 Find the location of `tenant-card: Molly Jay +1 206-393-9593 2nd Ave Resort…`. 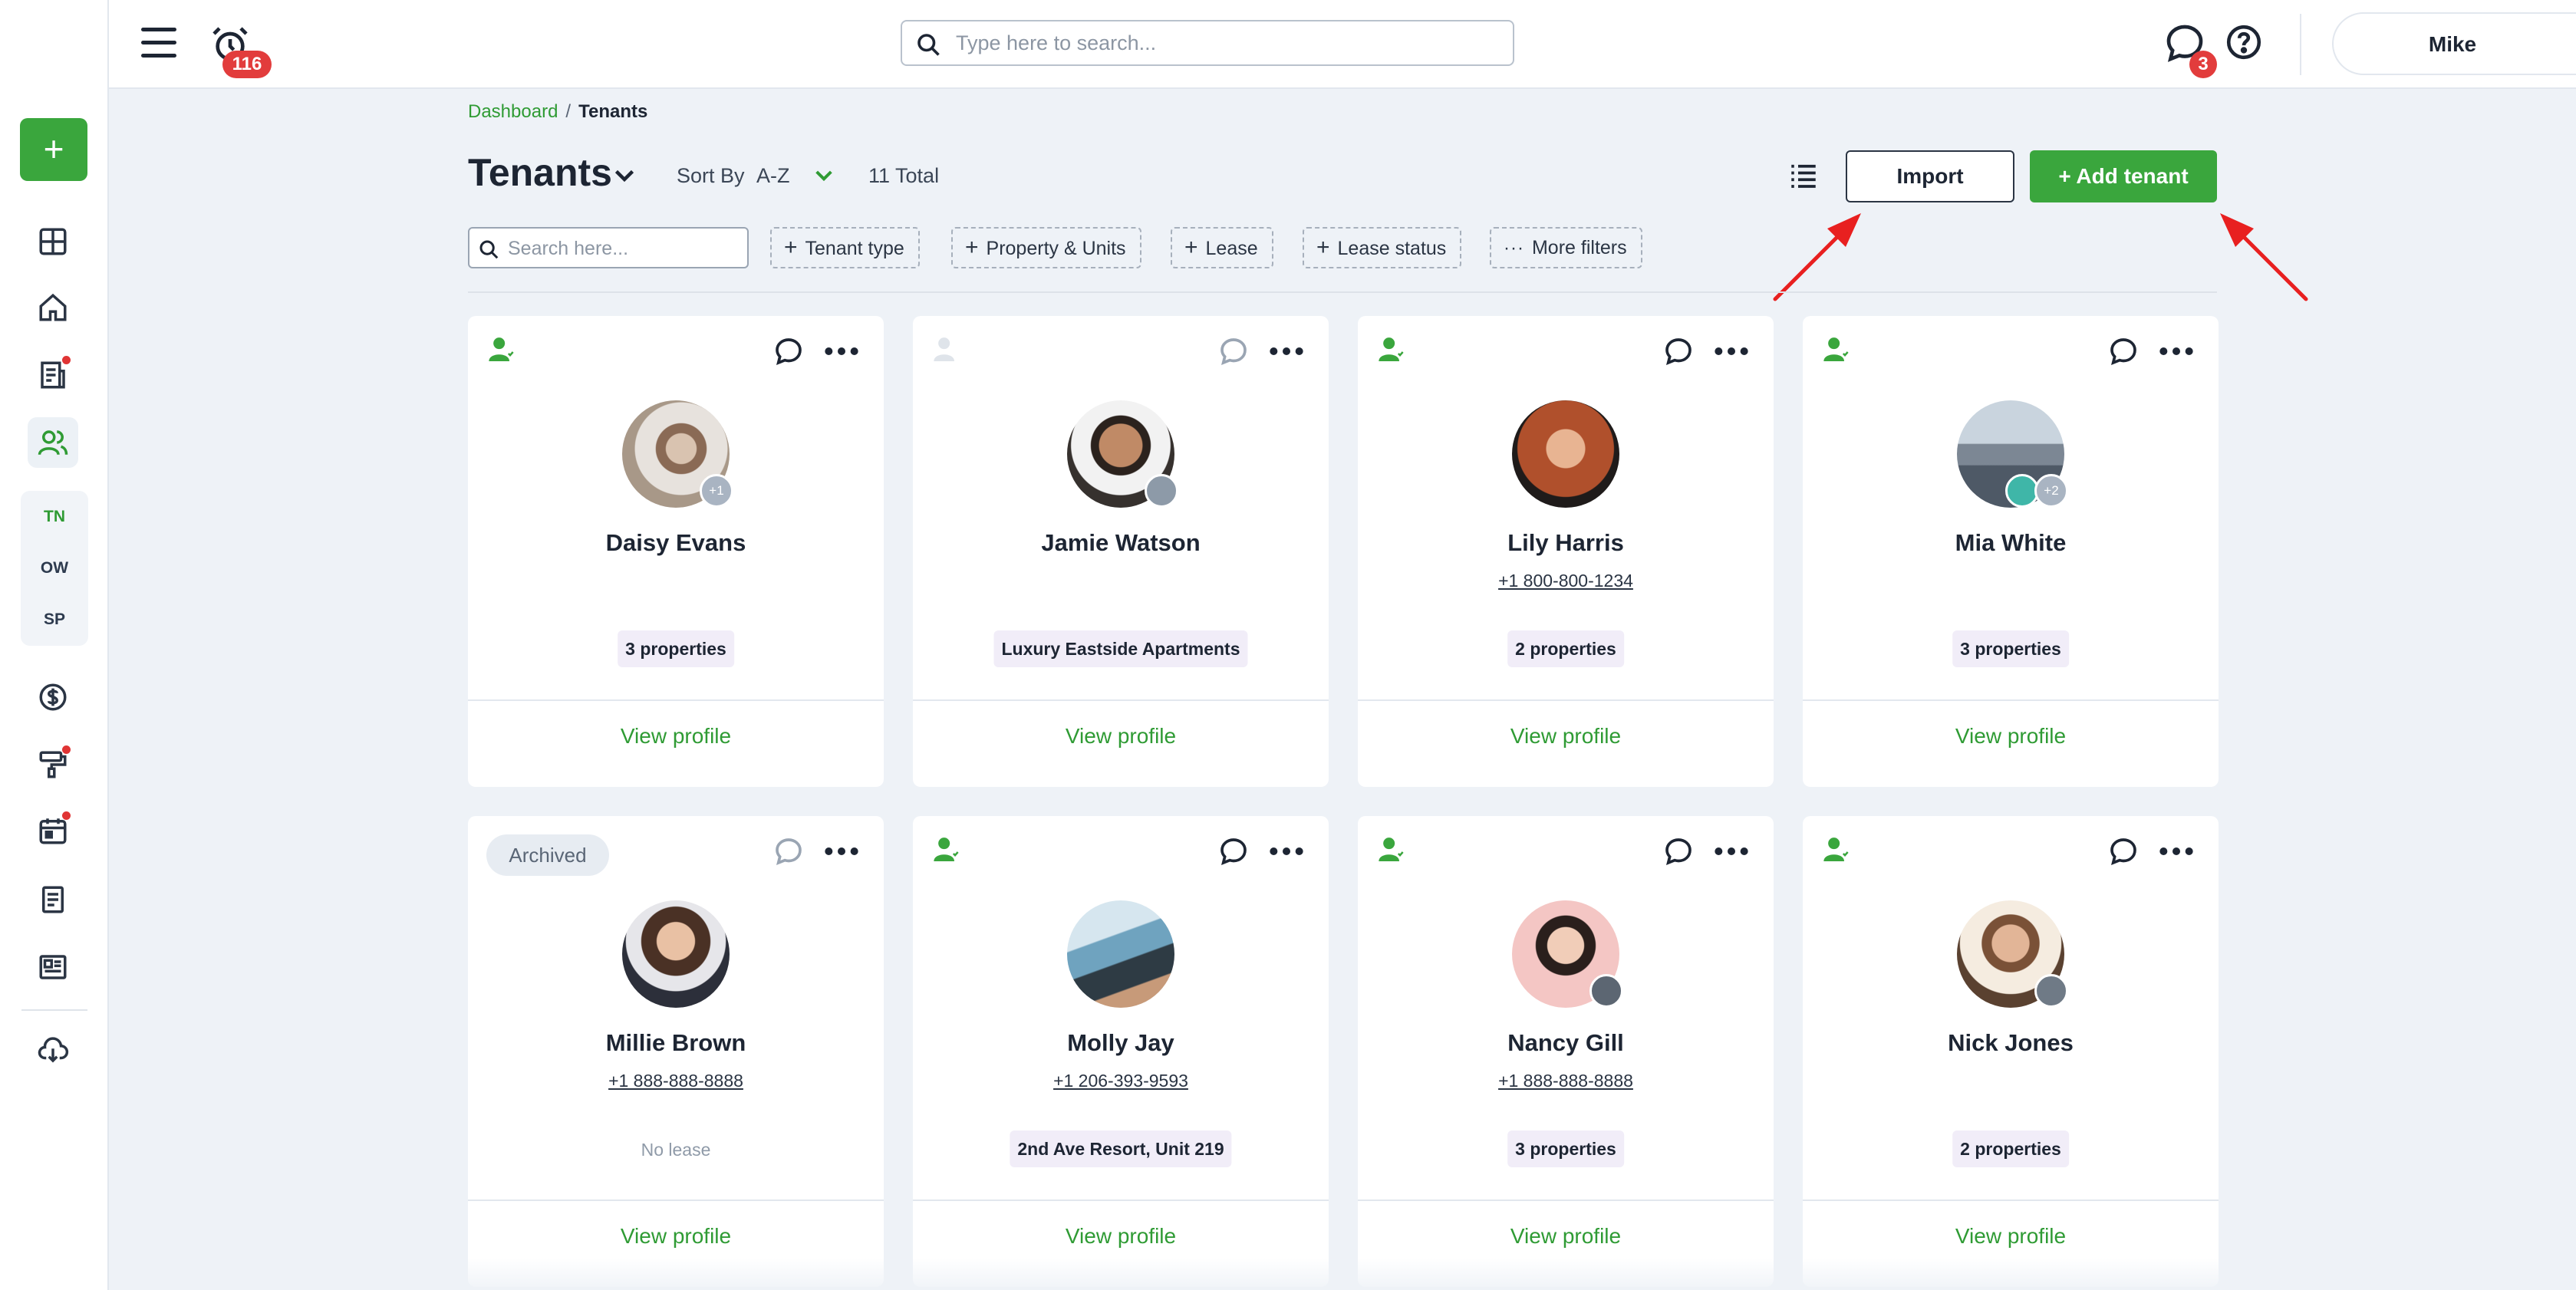

tenant-card: Molly Jay +1 206-393-9593 2nd Ave Resort… is located at coordinates (1121, 1051).